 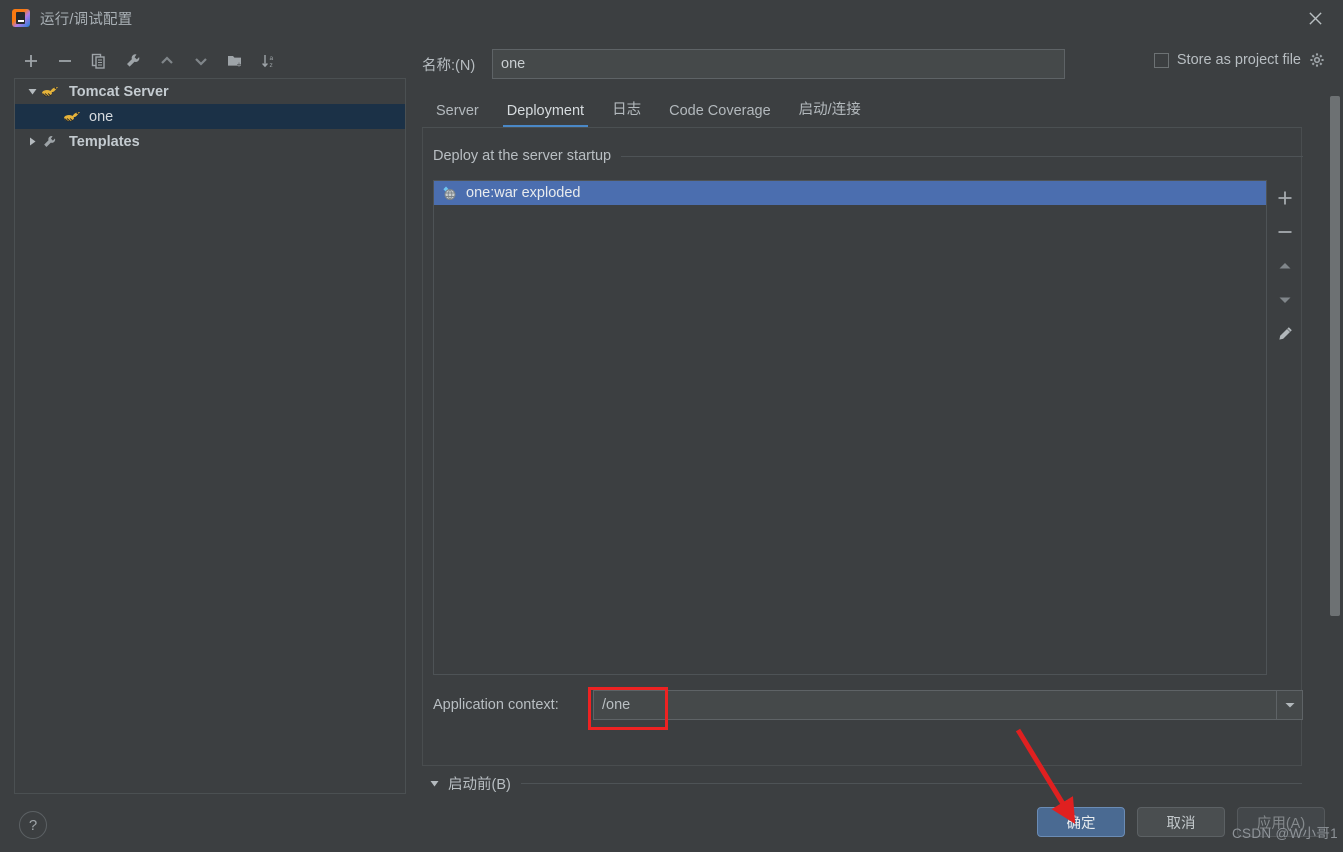 I want to click on add-artifact-button, so click(x=1285, y=198).